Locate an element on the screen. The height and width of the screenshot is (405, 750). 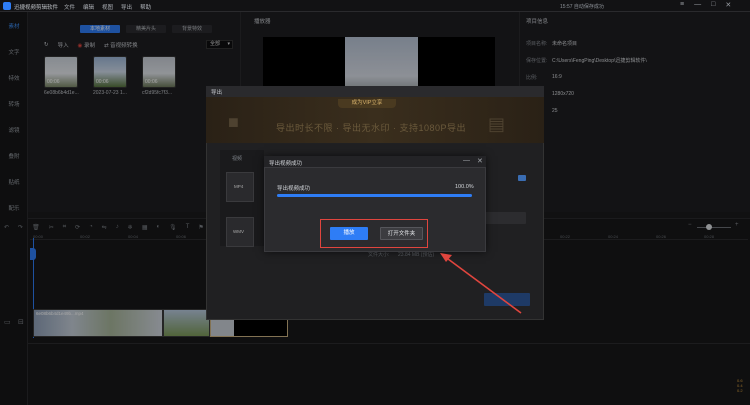
annotation-arrow-layer is located at coordinates (481, 283).